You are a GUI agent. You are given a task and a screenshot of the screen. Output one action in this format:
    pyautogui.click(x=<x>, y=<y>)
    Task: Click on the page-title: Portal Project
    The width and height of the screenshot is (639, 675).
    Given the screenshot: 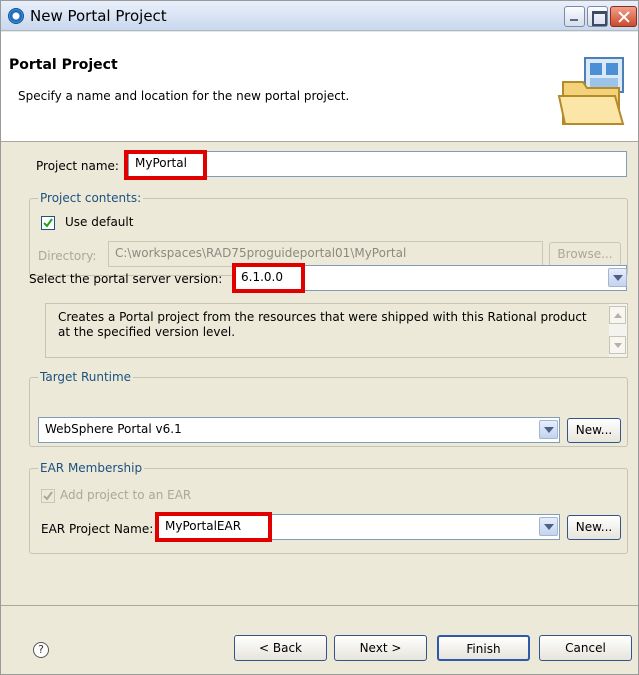 What is the action you would take?
    pyautogui.click(x=63, y=65)
    